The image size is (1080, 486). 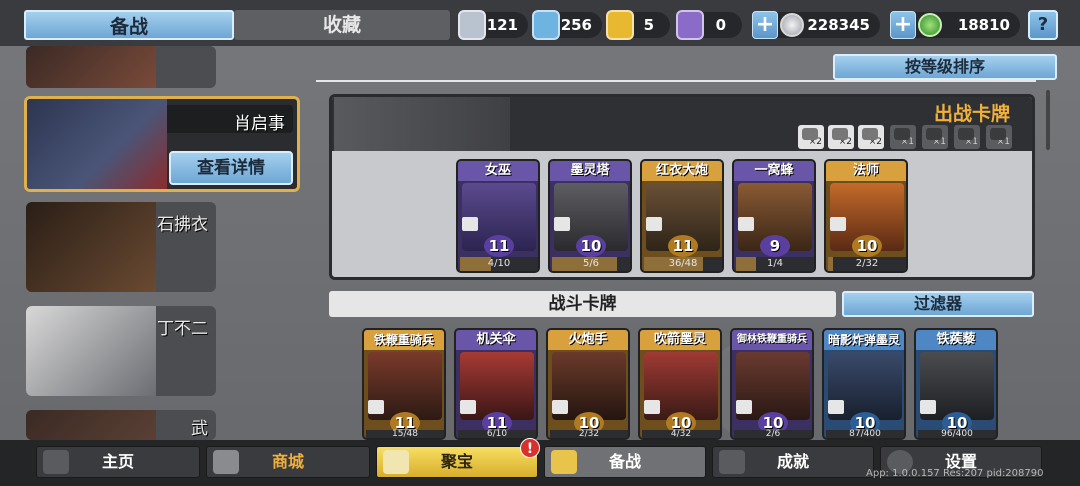 I want to click on card-name: 法师, so click(x=865, y=170).